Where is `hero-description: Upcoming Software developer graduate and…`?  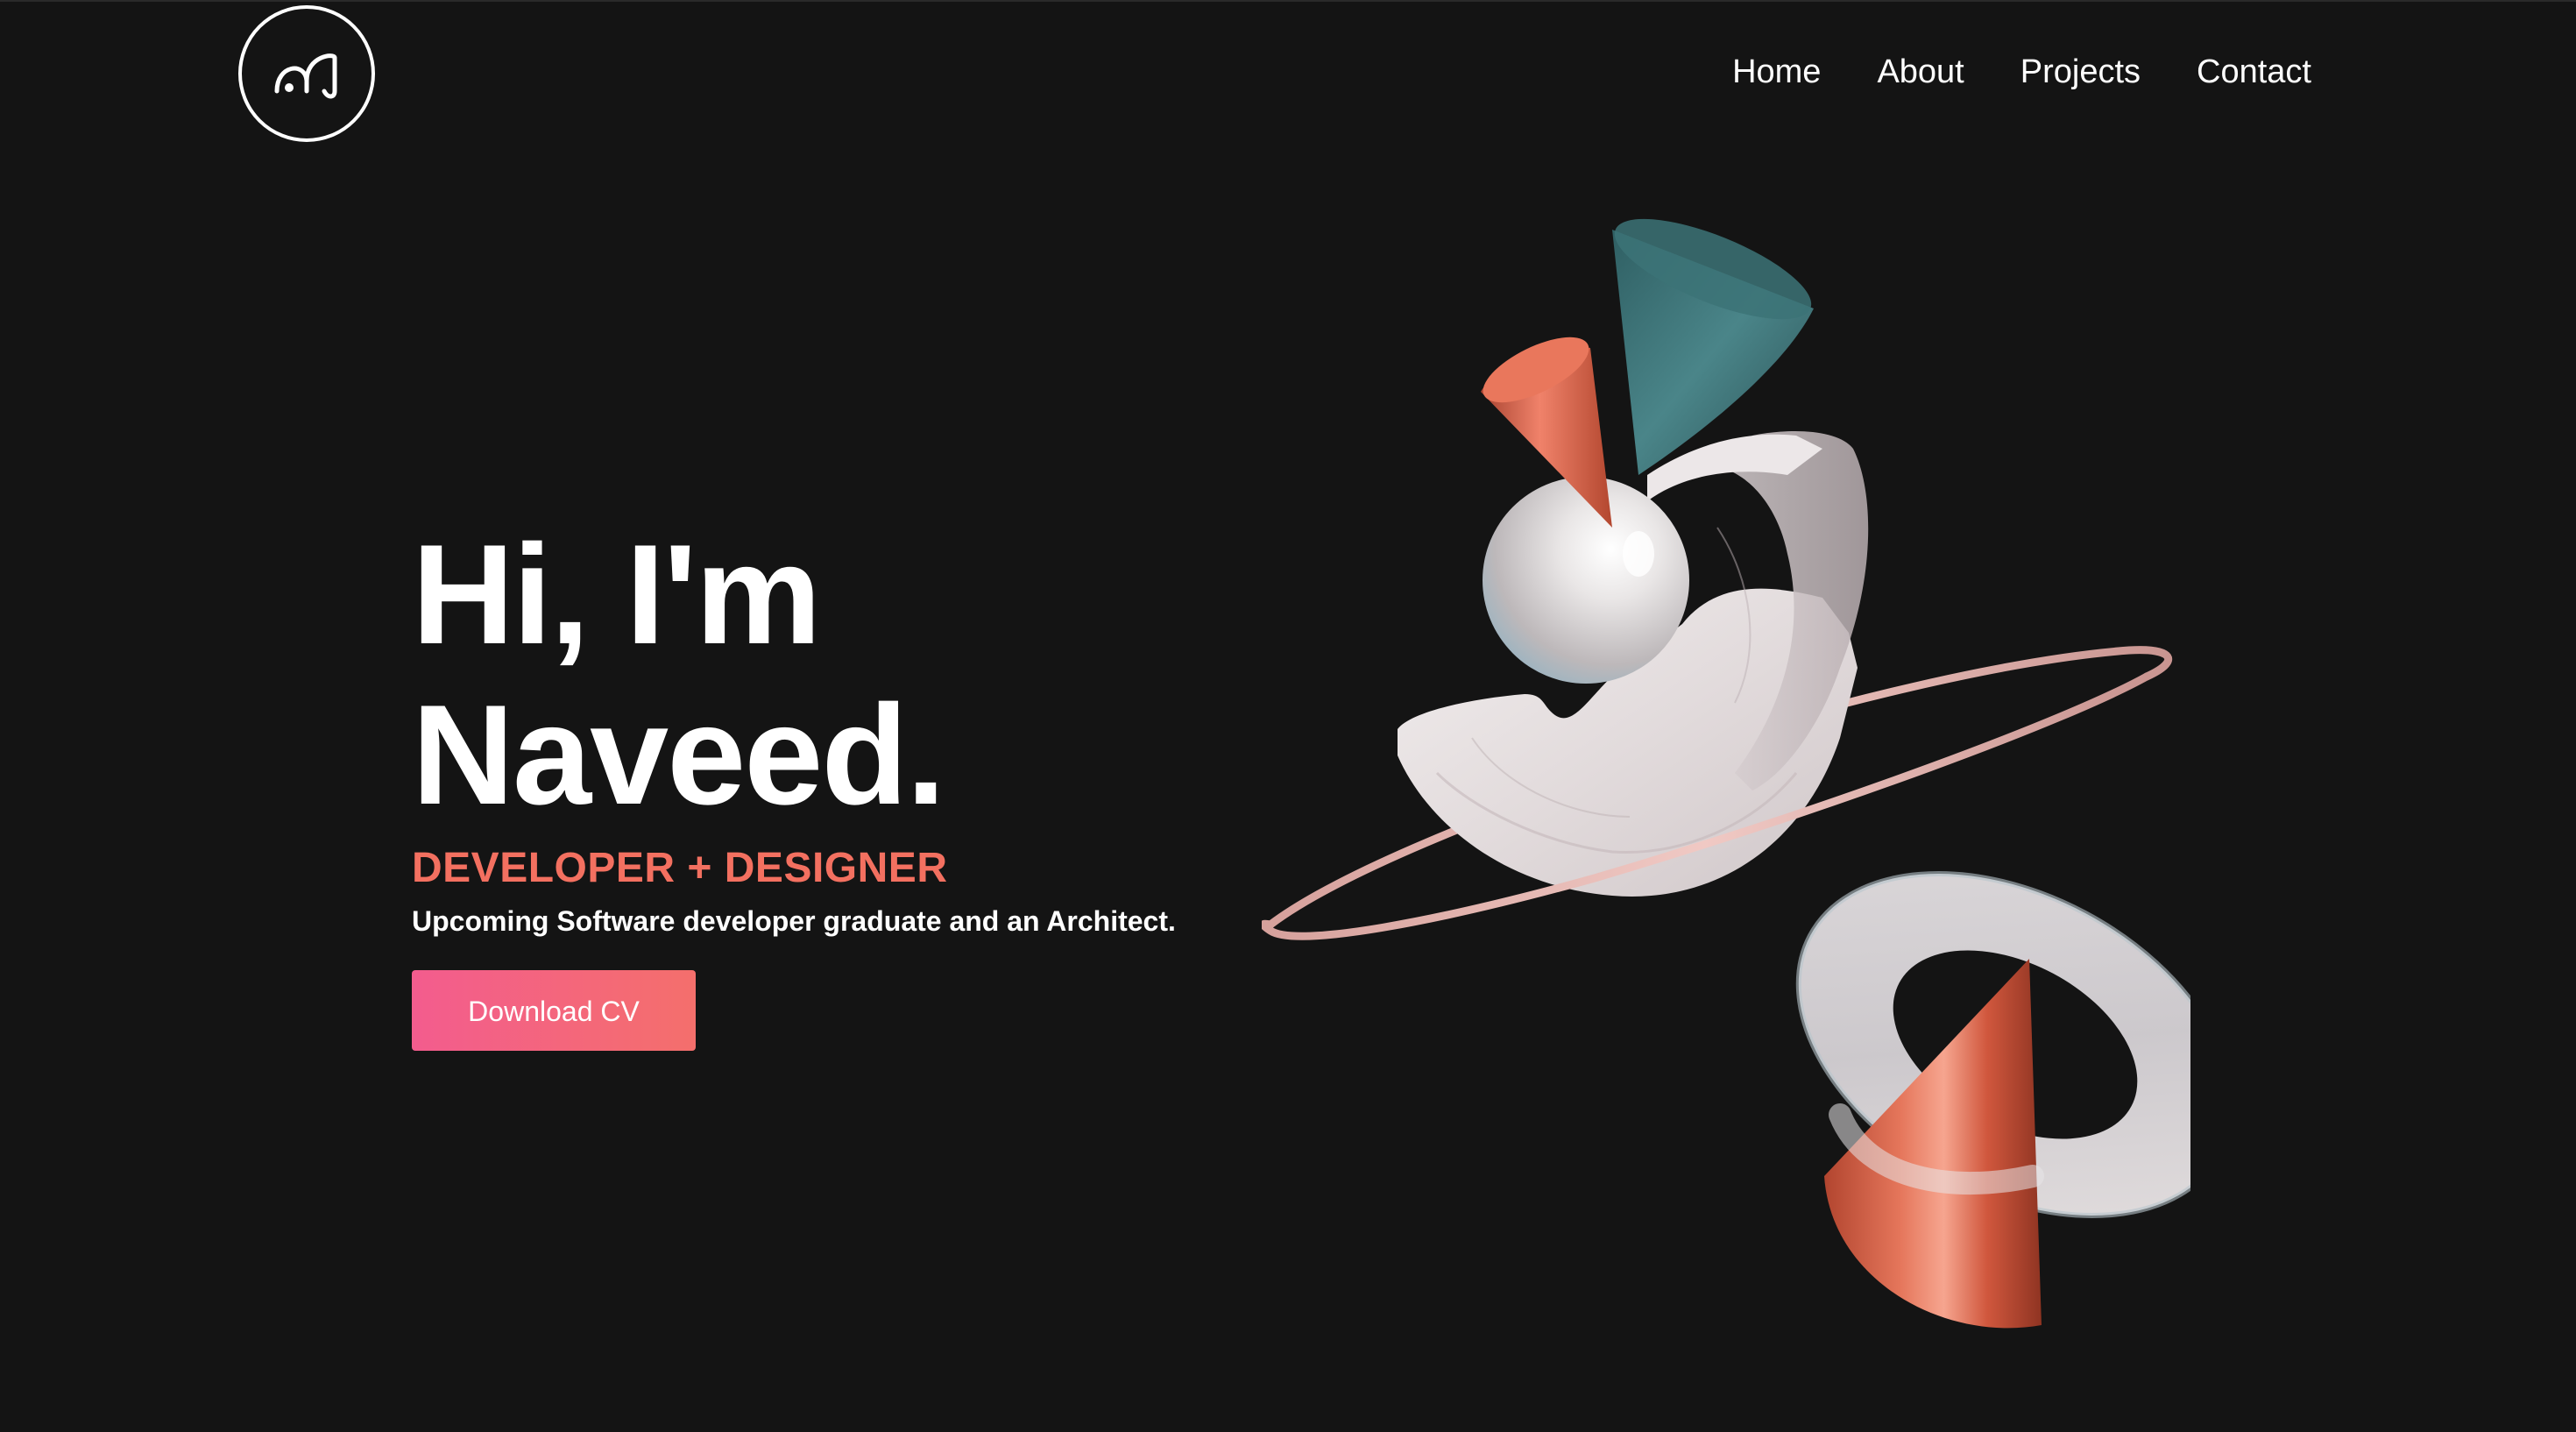
hero-description: Upcoming Software developer graduate and… is located at coordinates (794, 921).